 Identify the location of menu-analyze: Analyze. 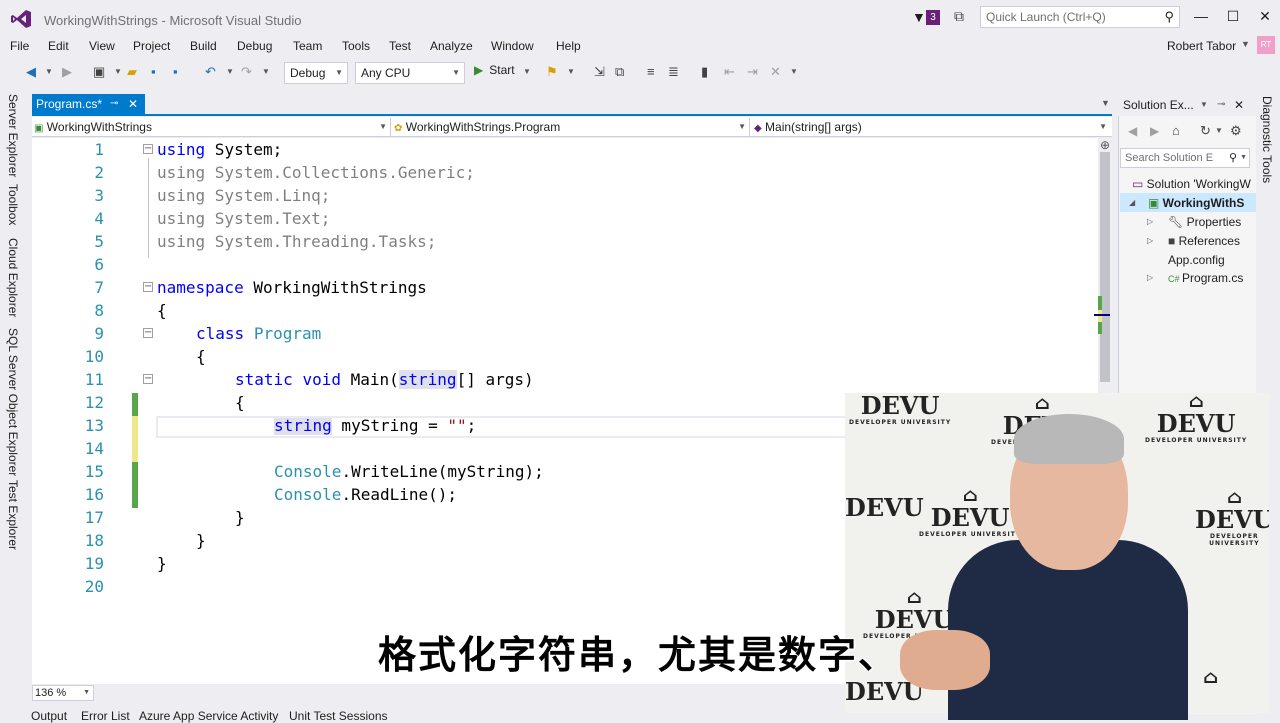
(451, 46).